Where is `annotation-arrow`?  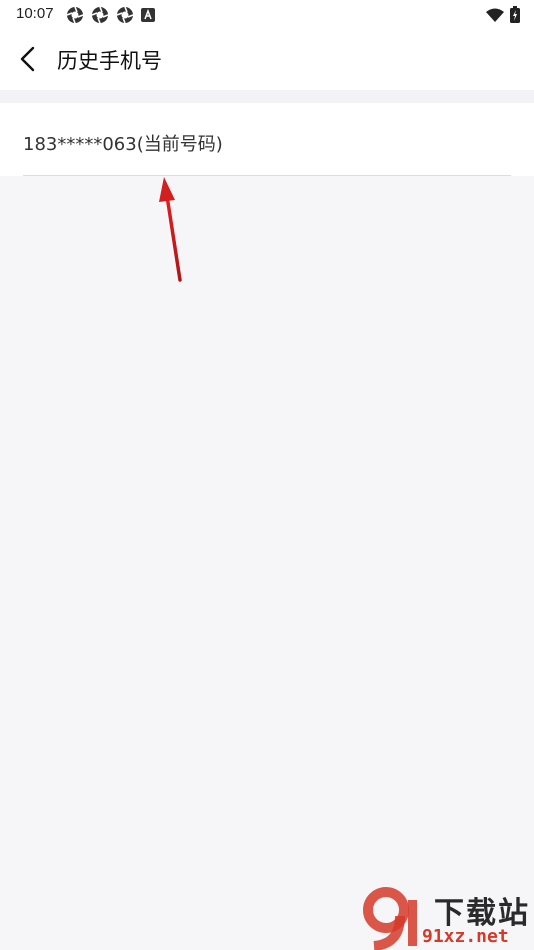 annotation-arrow is located at coordinates (170, 229).